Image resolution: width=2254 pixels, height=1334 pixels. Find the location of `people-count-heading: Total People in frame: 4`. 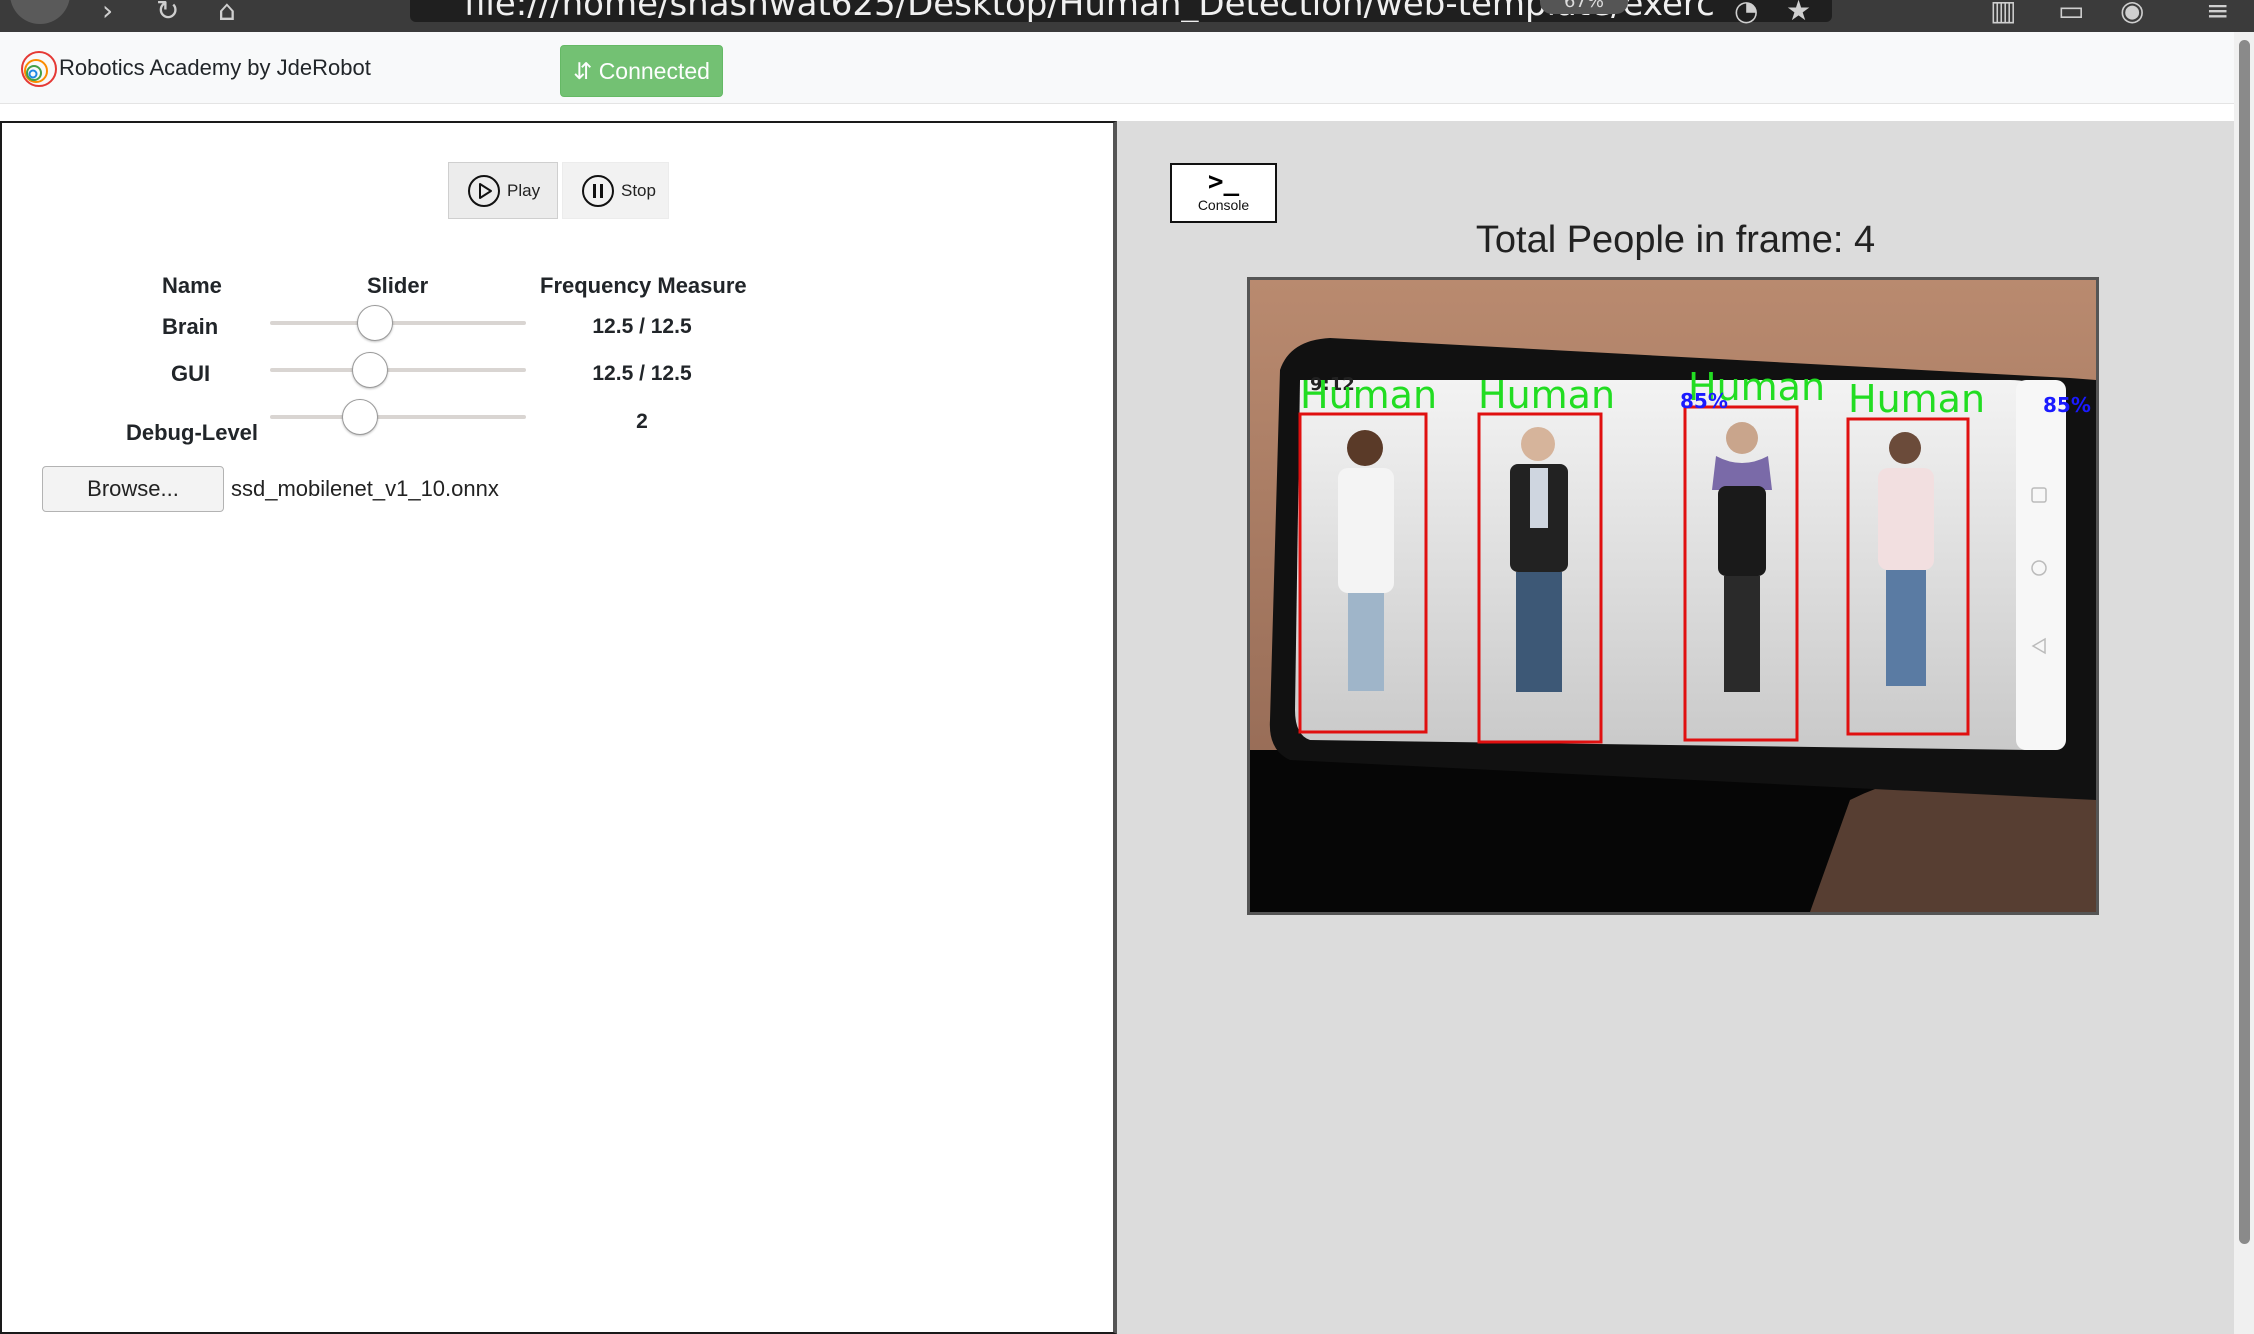

people-count-heading: Total People in frame: 4 is located at coordinates (1675, 240).